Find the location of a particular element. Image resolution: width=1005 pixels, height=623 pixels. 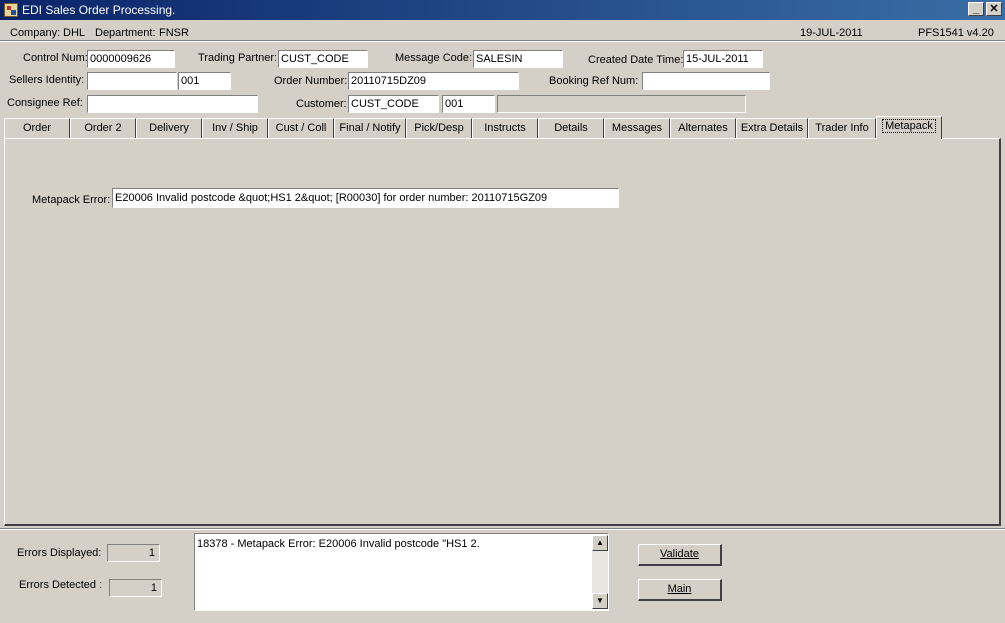

customer-name-field is located at coordinates (621, 104).